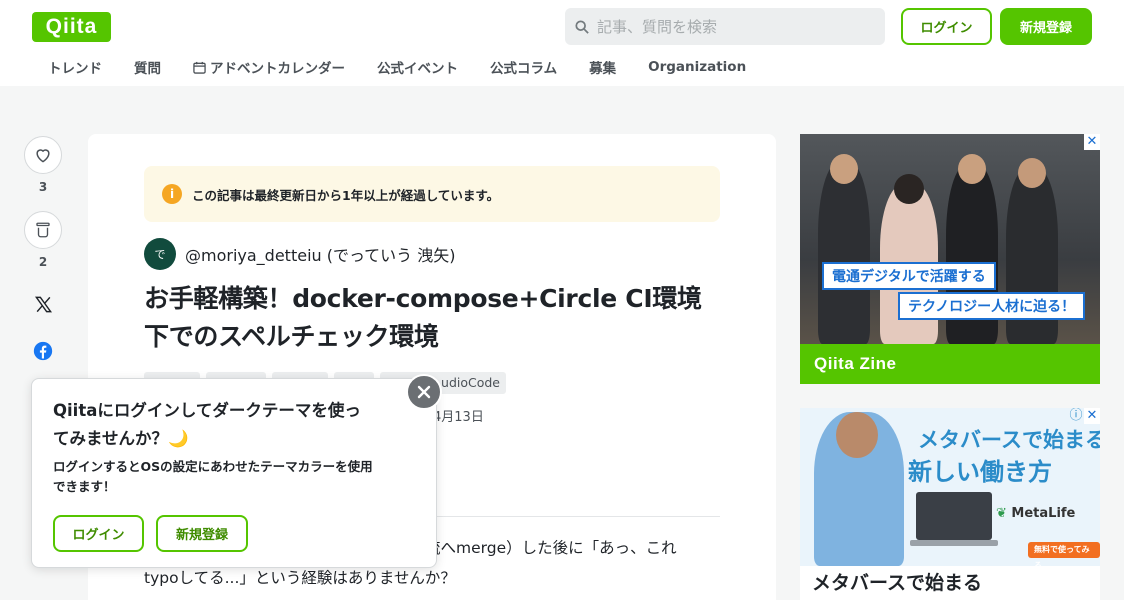 The width and height of the screenshot is (1124, 600). I want to click on metalife-logo-icon: ❦, so click(1004, 513).